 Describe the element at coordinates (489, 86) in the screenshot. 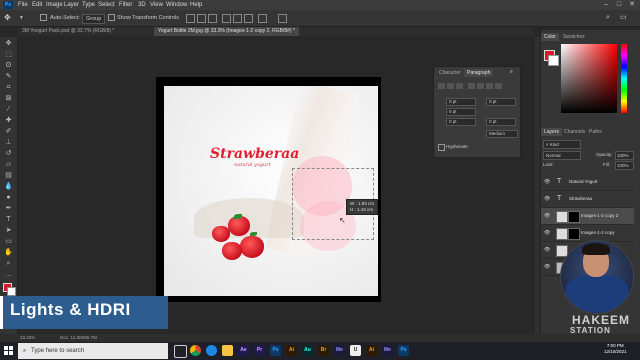

I see `justify-right-icon` at that location.